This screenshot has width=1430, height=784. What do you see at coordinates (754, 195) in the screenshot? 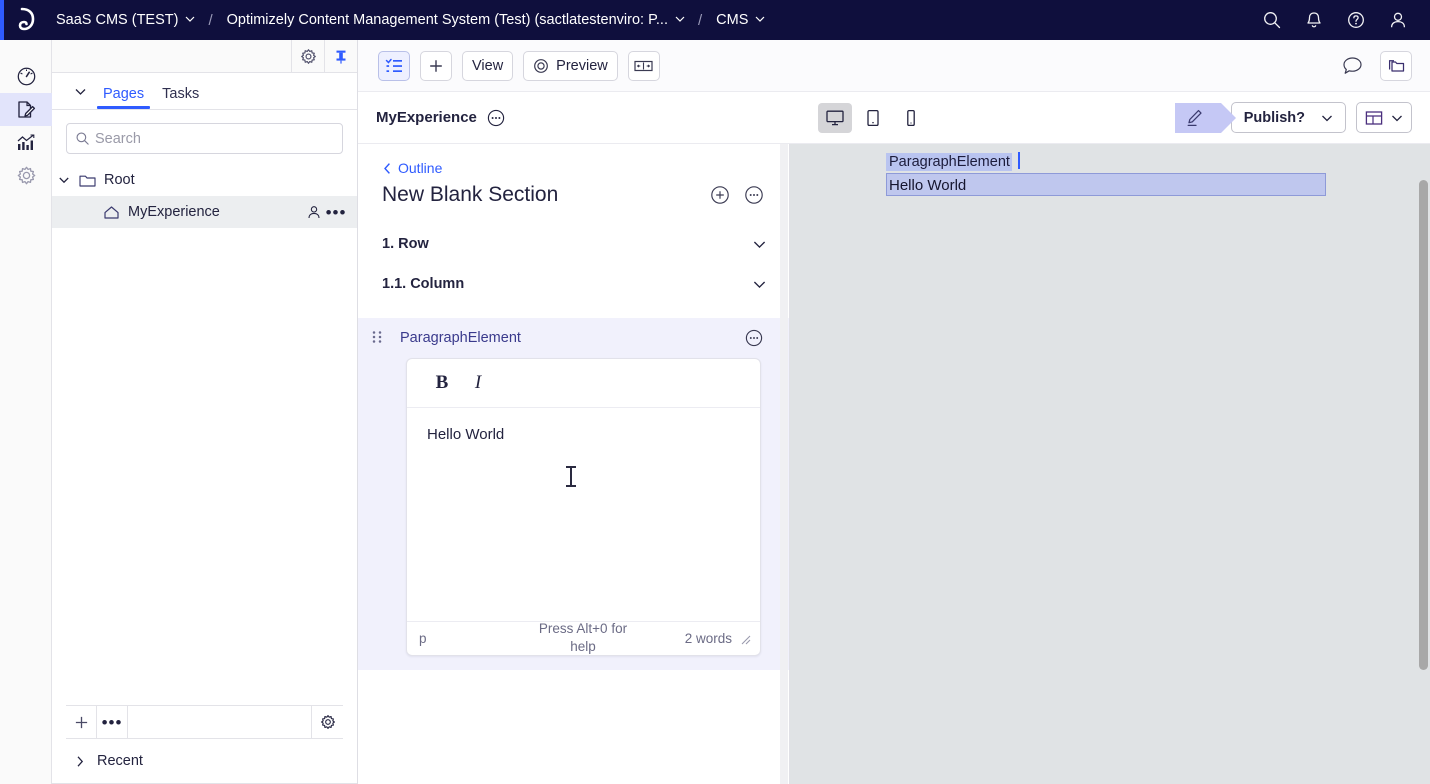
I see `section-menu-button` at bounding box center [754, 195].